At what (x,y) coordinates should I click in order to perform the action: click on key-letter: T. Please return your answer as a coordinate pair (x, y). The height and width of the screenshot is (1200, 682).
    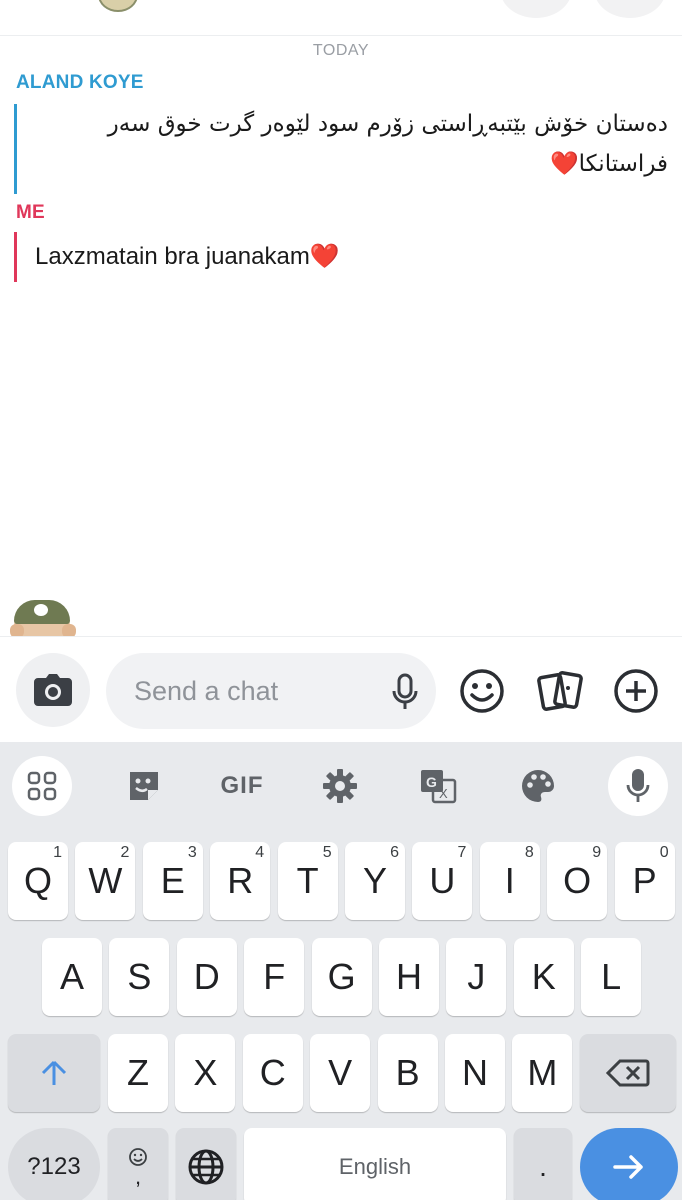
    Looking at the image, I should click on (307, 880).